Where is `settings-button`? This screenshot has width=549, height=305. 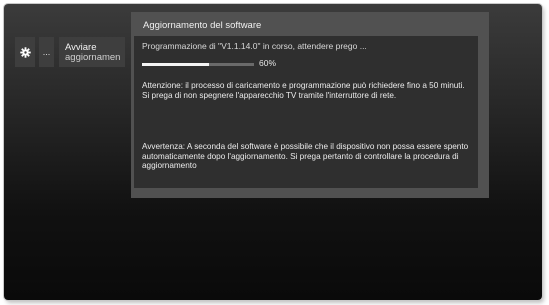 settings-button is located at coordinates (25, 52).